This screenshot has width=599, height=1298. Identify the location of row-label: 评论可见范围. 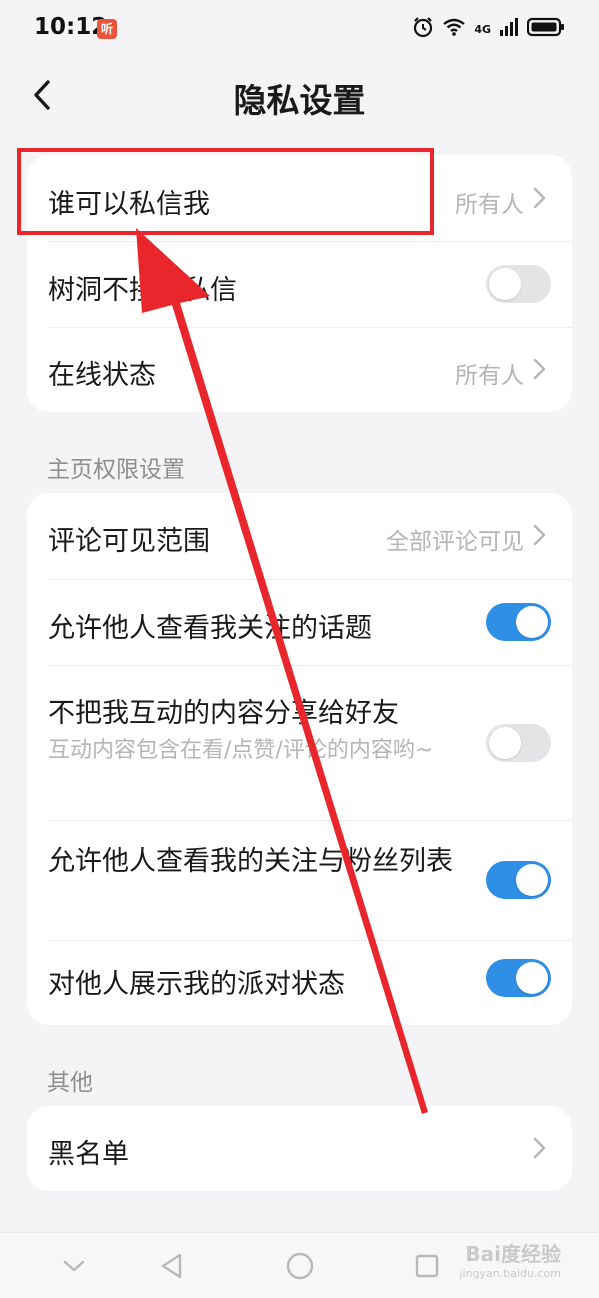
(129, 541).